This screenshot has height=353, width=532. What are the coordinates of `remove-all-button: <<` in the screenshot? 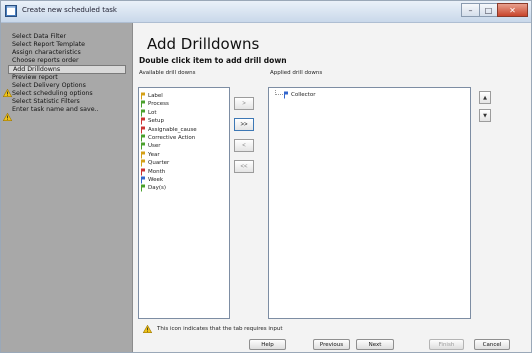 It's located at (244, 166).